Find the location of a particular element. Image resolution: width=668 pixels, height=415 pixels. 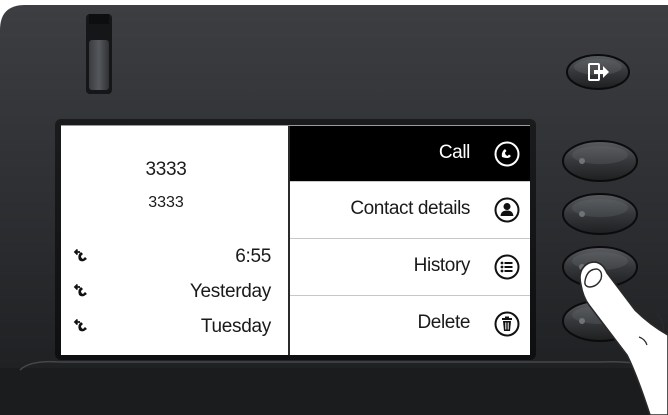

menu-item-label: Delete is located at coordinates (443, 322).